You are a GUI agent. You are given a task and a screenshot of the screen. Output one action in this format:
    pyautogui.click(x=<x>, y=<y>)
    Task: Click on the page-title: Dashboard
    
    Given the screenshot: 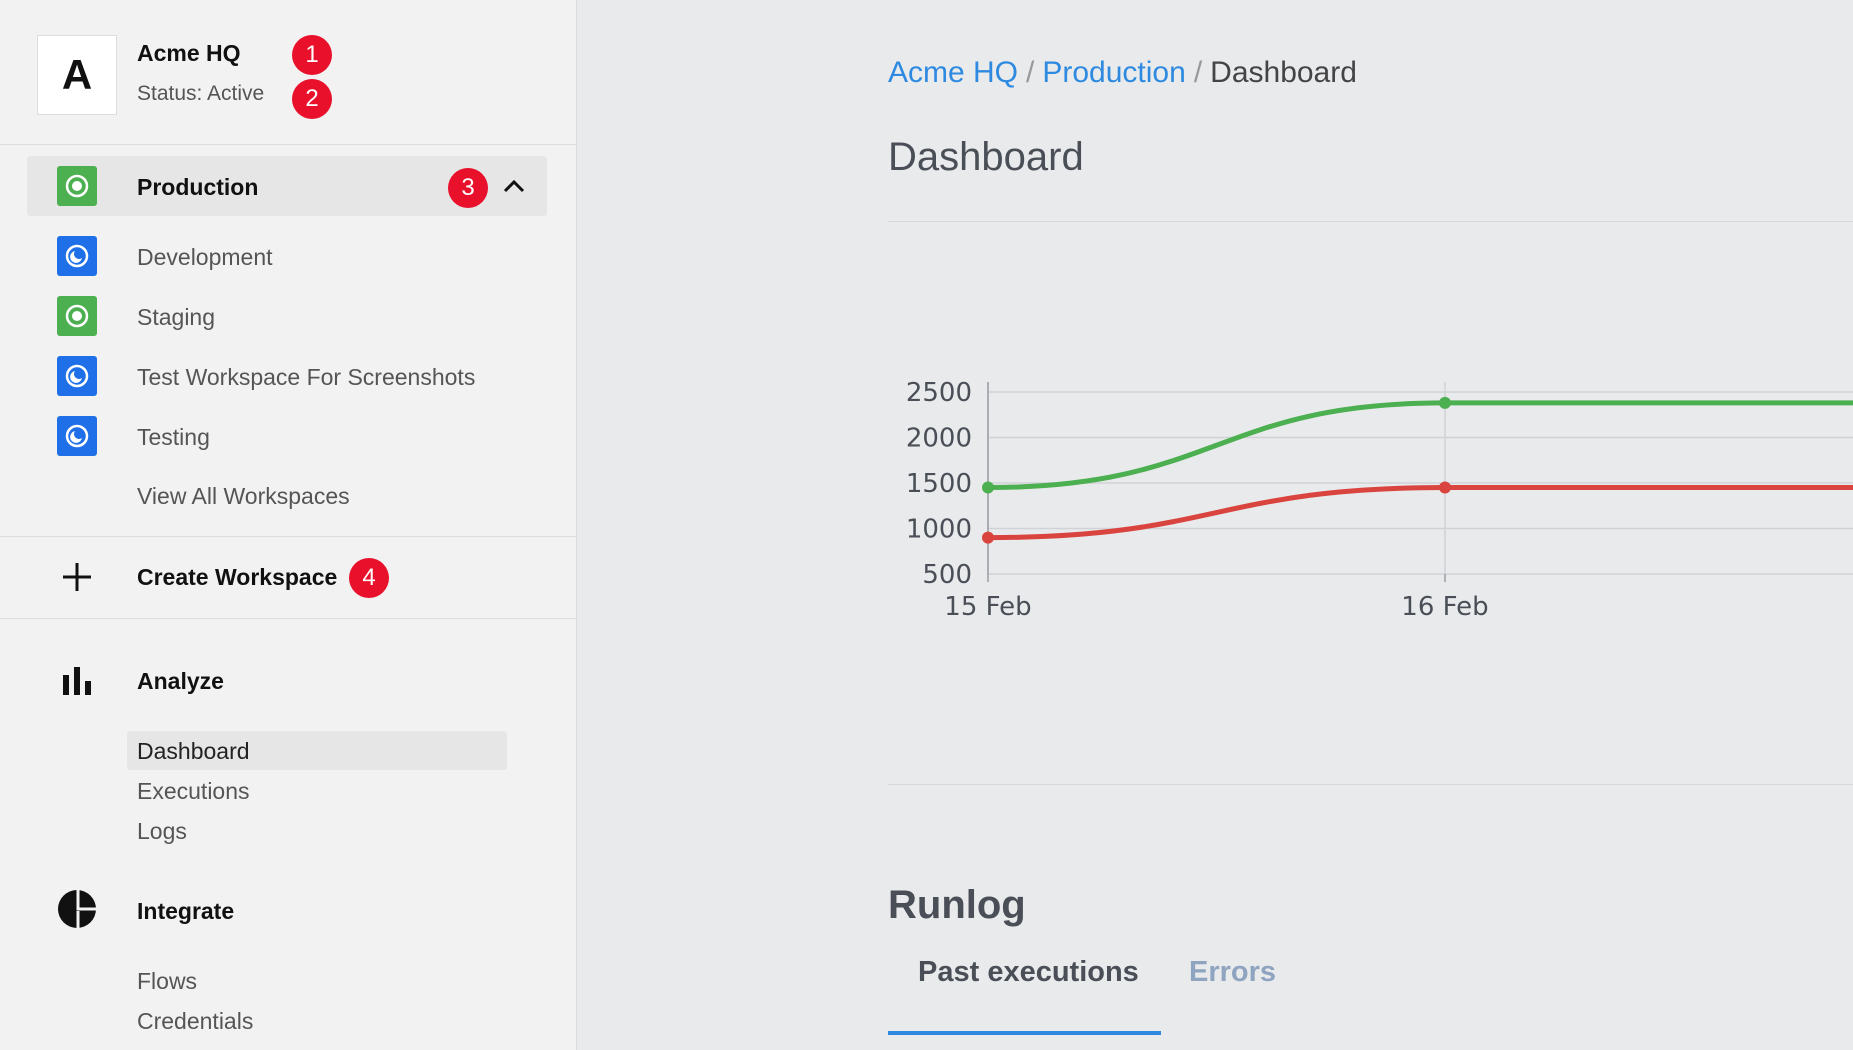 What is the action you would take?
    pyautogui.click(x=986, y=157)
    